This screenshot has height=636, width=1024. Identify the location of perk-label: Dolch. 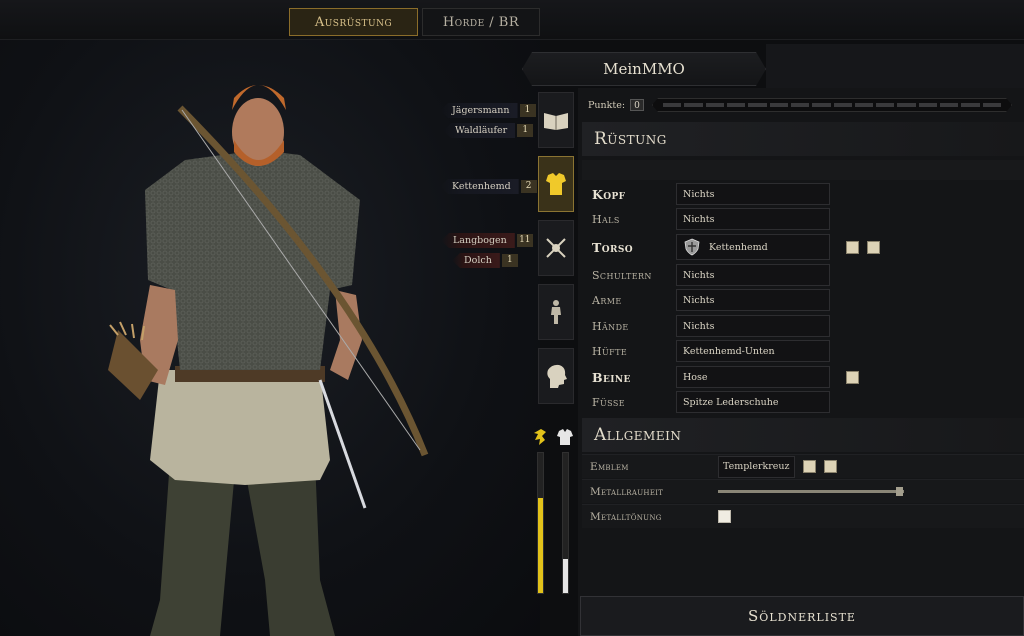
(476, 260).